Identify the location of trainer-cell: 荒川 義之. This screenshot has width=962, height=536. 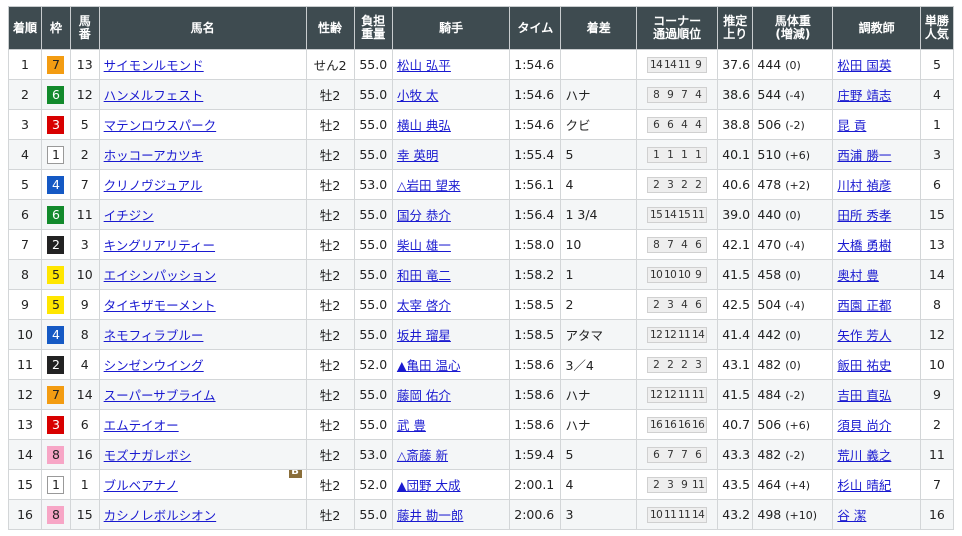
(876, 454).